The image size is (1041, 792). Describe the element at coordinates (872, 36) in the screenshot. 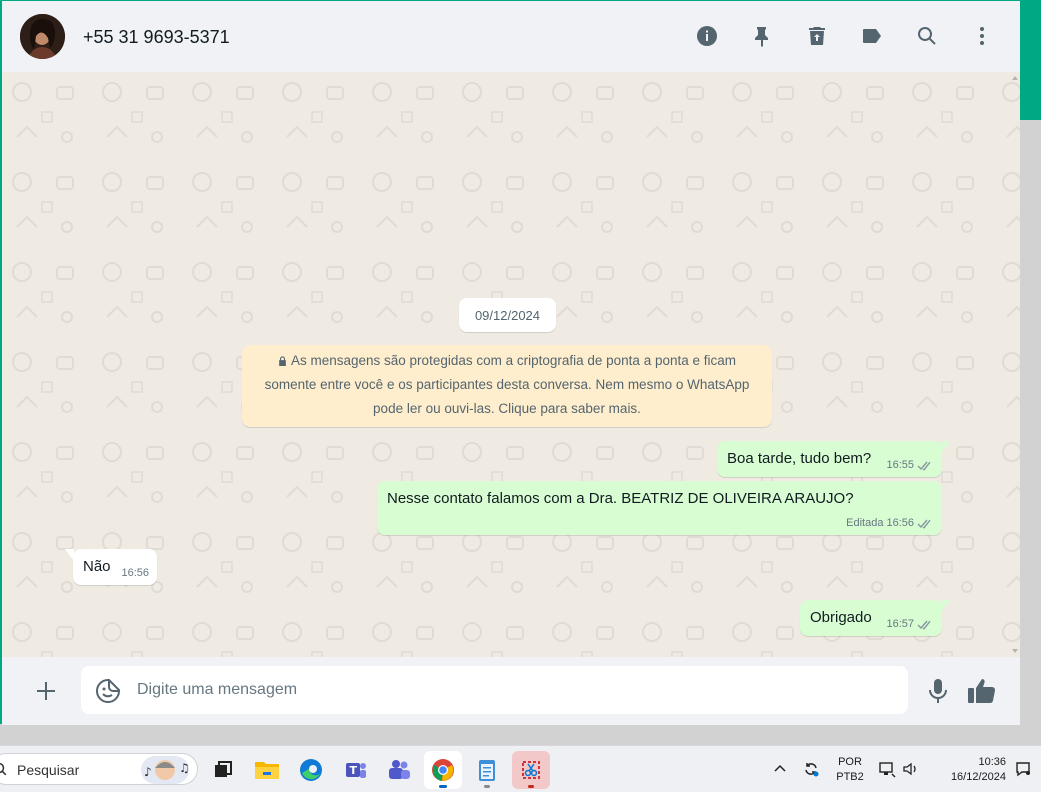

I see `label-icon` at that location.